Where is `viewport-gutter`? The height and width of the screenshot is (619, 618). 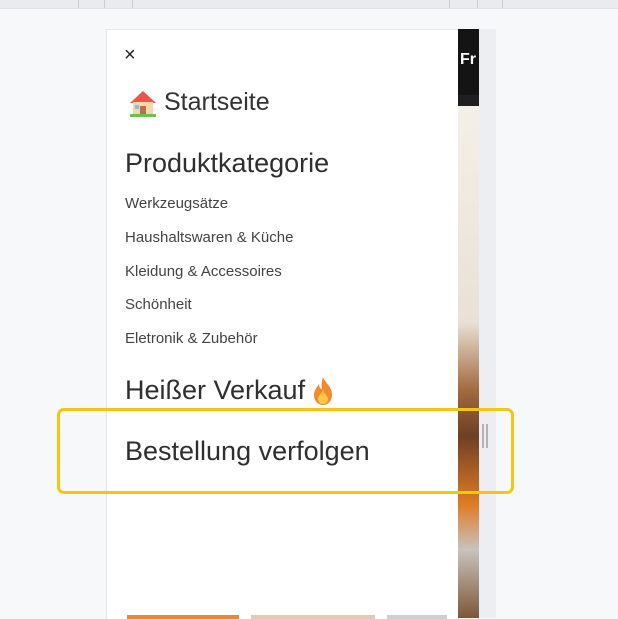 viewport-gutter is located at coordinates (487, 323).